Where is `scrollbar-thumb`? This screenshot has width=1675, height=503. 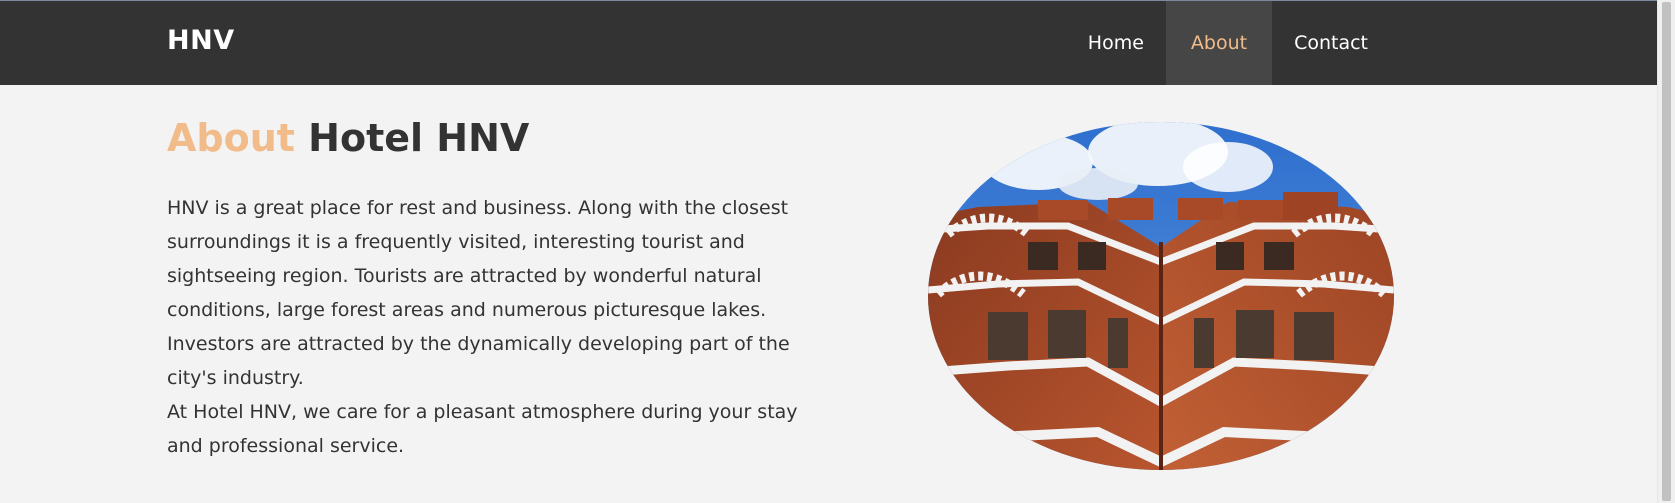
scrollbar-thumb is located at coordinates (1666, 251).